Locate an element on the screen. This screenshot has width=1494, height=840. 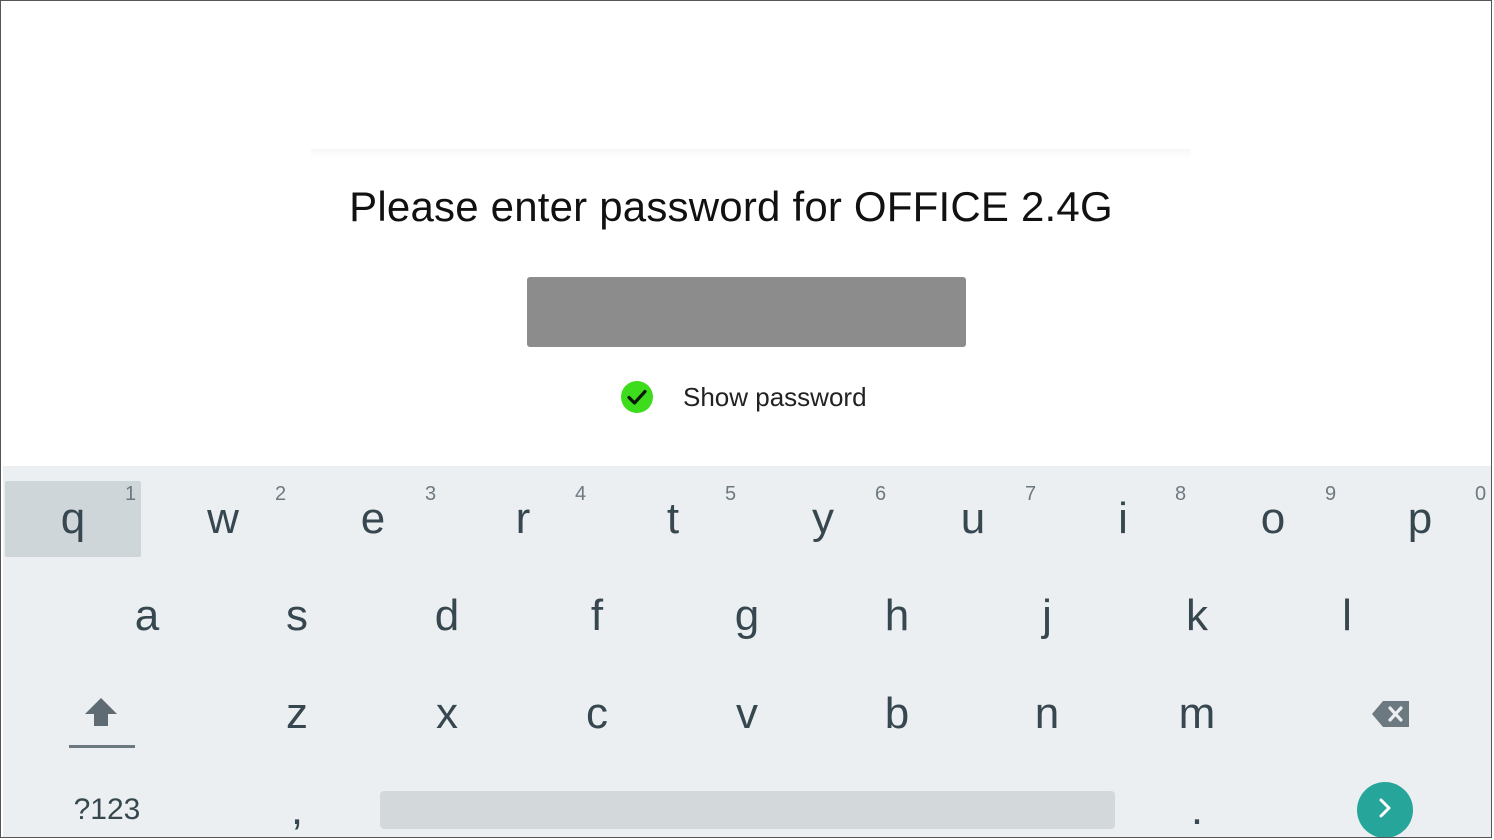
key-label: g is located at coordinates (747, 615).